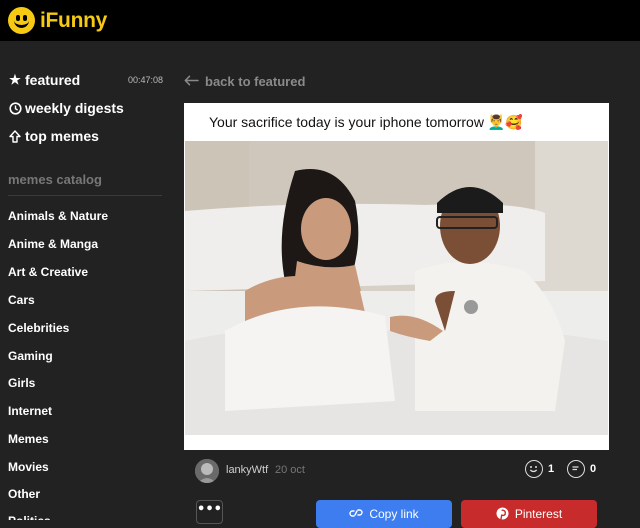  Describe the element at coordinates (62, 136) in the screenshot. I see `nav-top-memes-label: top memes` at that location.